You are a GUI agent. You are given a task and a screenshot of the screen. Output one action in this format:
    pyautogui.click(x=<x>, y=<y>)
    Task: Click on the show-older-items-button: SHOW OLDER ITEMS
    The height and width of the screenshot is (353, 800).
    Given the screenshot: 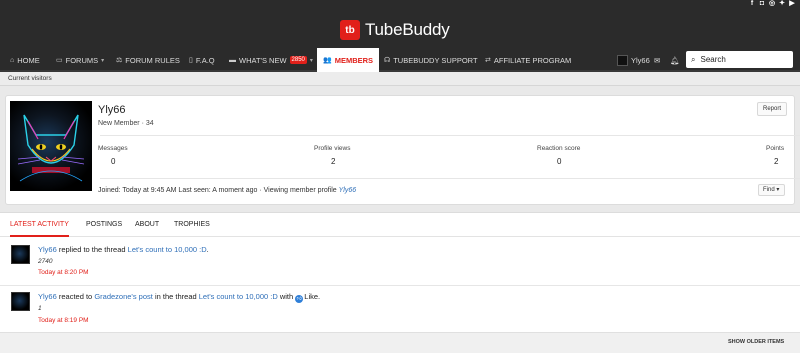 What is the action you would take?
    pyautogui.click(x=756, y=342)
    